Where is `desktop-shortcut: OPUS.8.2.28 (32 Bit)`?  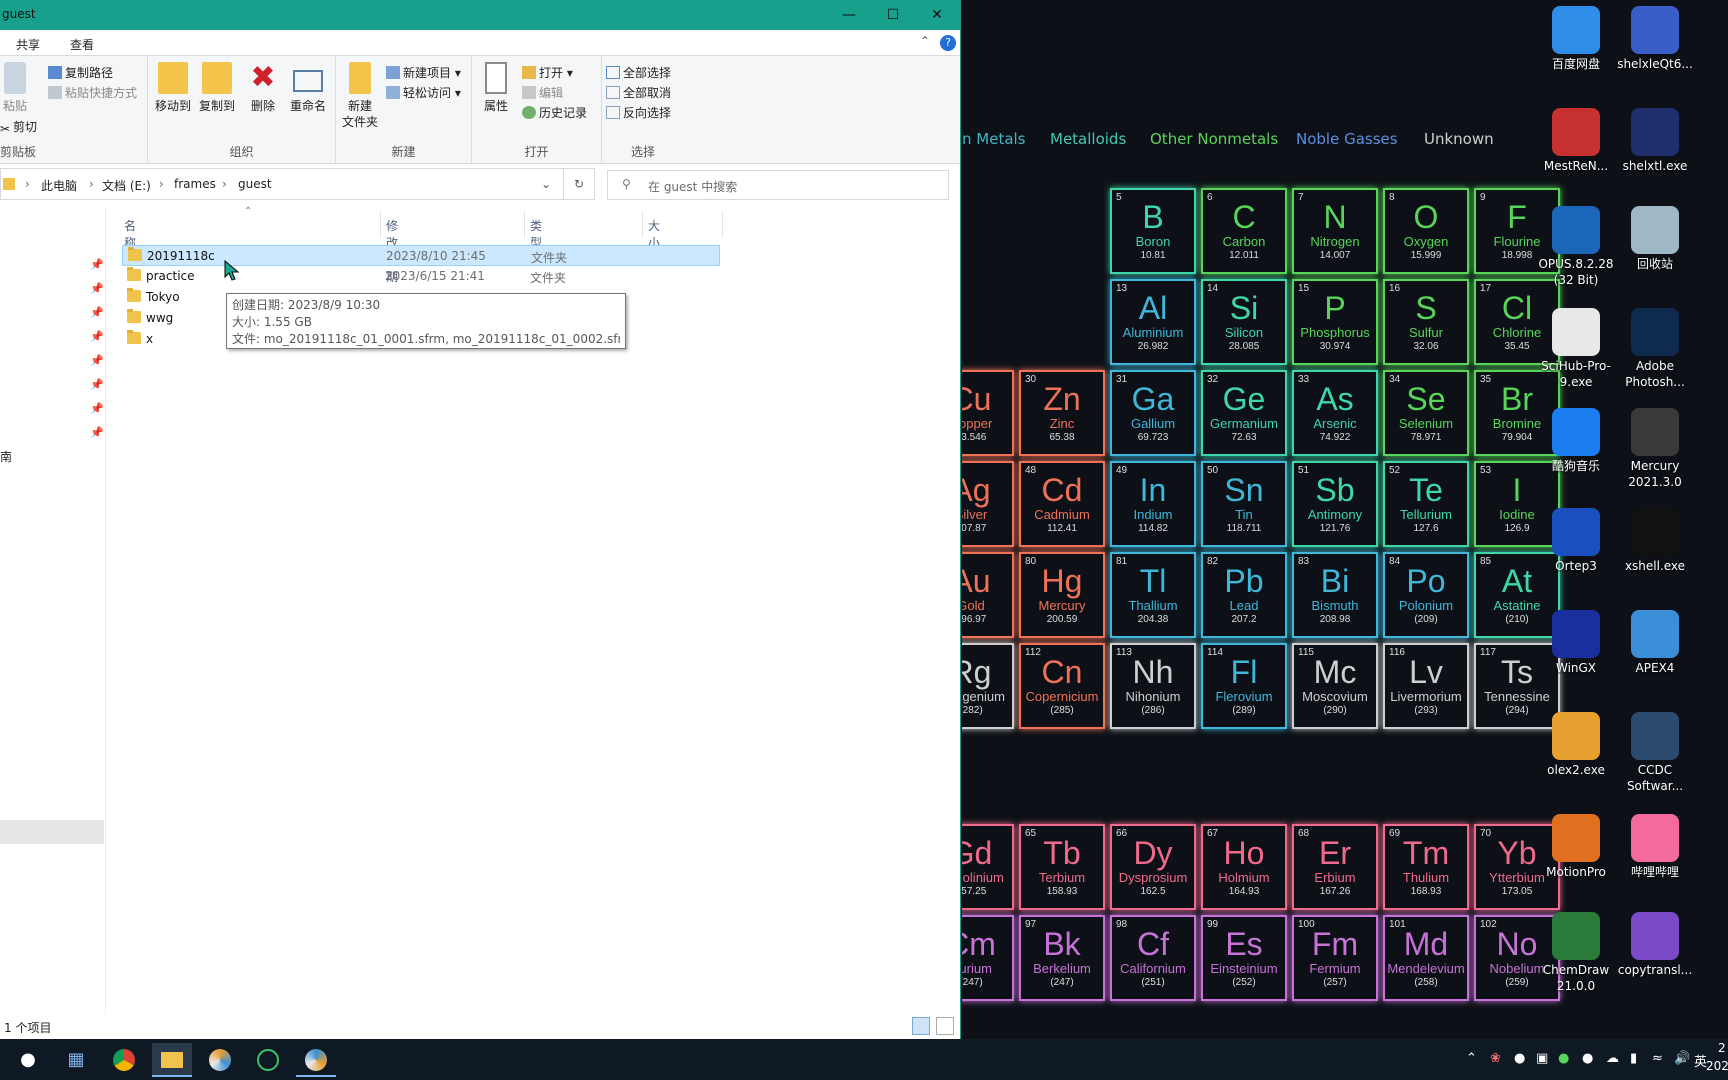 desktop-shortcut: OPUS.8.2.28 (32 Bit) is located at coordinates (1576, 247).